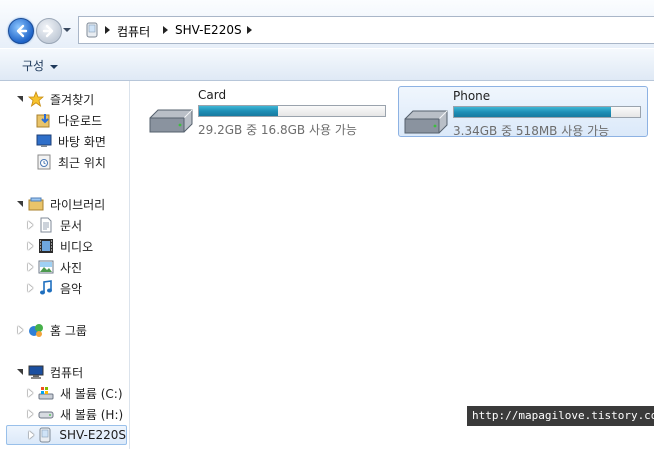 Image resolution: width=654 pixels, height=449 pixels. Describe the element at coordinates (54, 66) in the screenshot. I see `chevron-down-icon` at that location.